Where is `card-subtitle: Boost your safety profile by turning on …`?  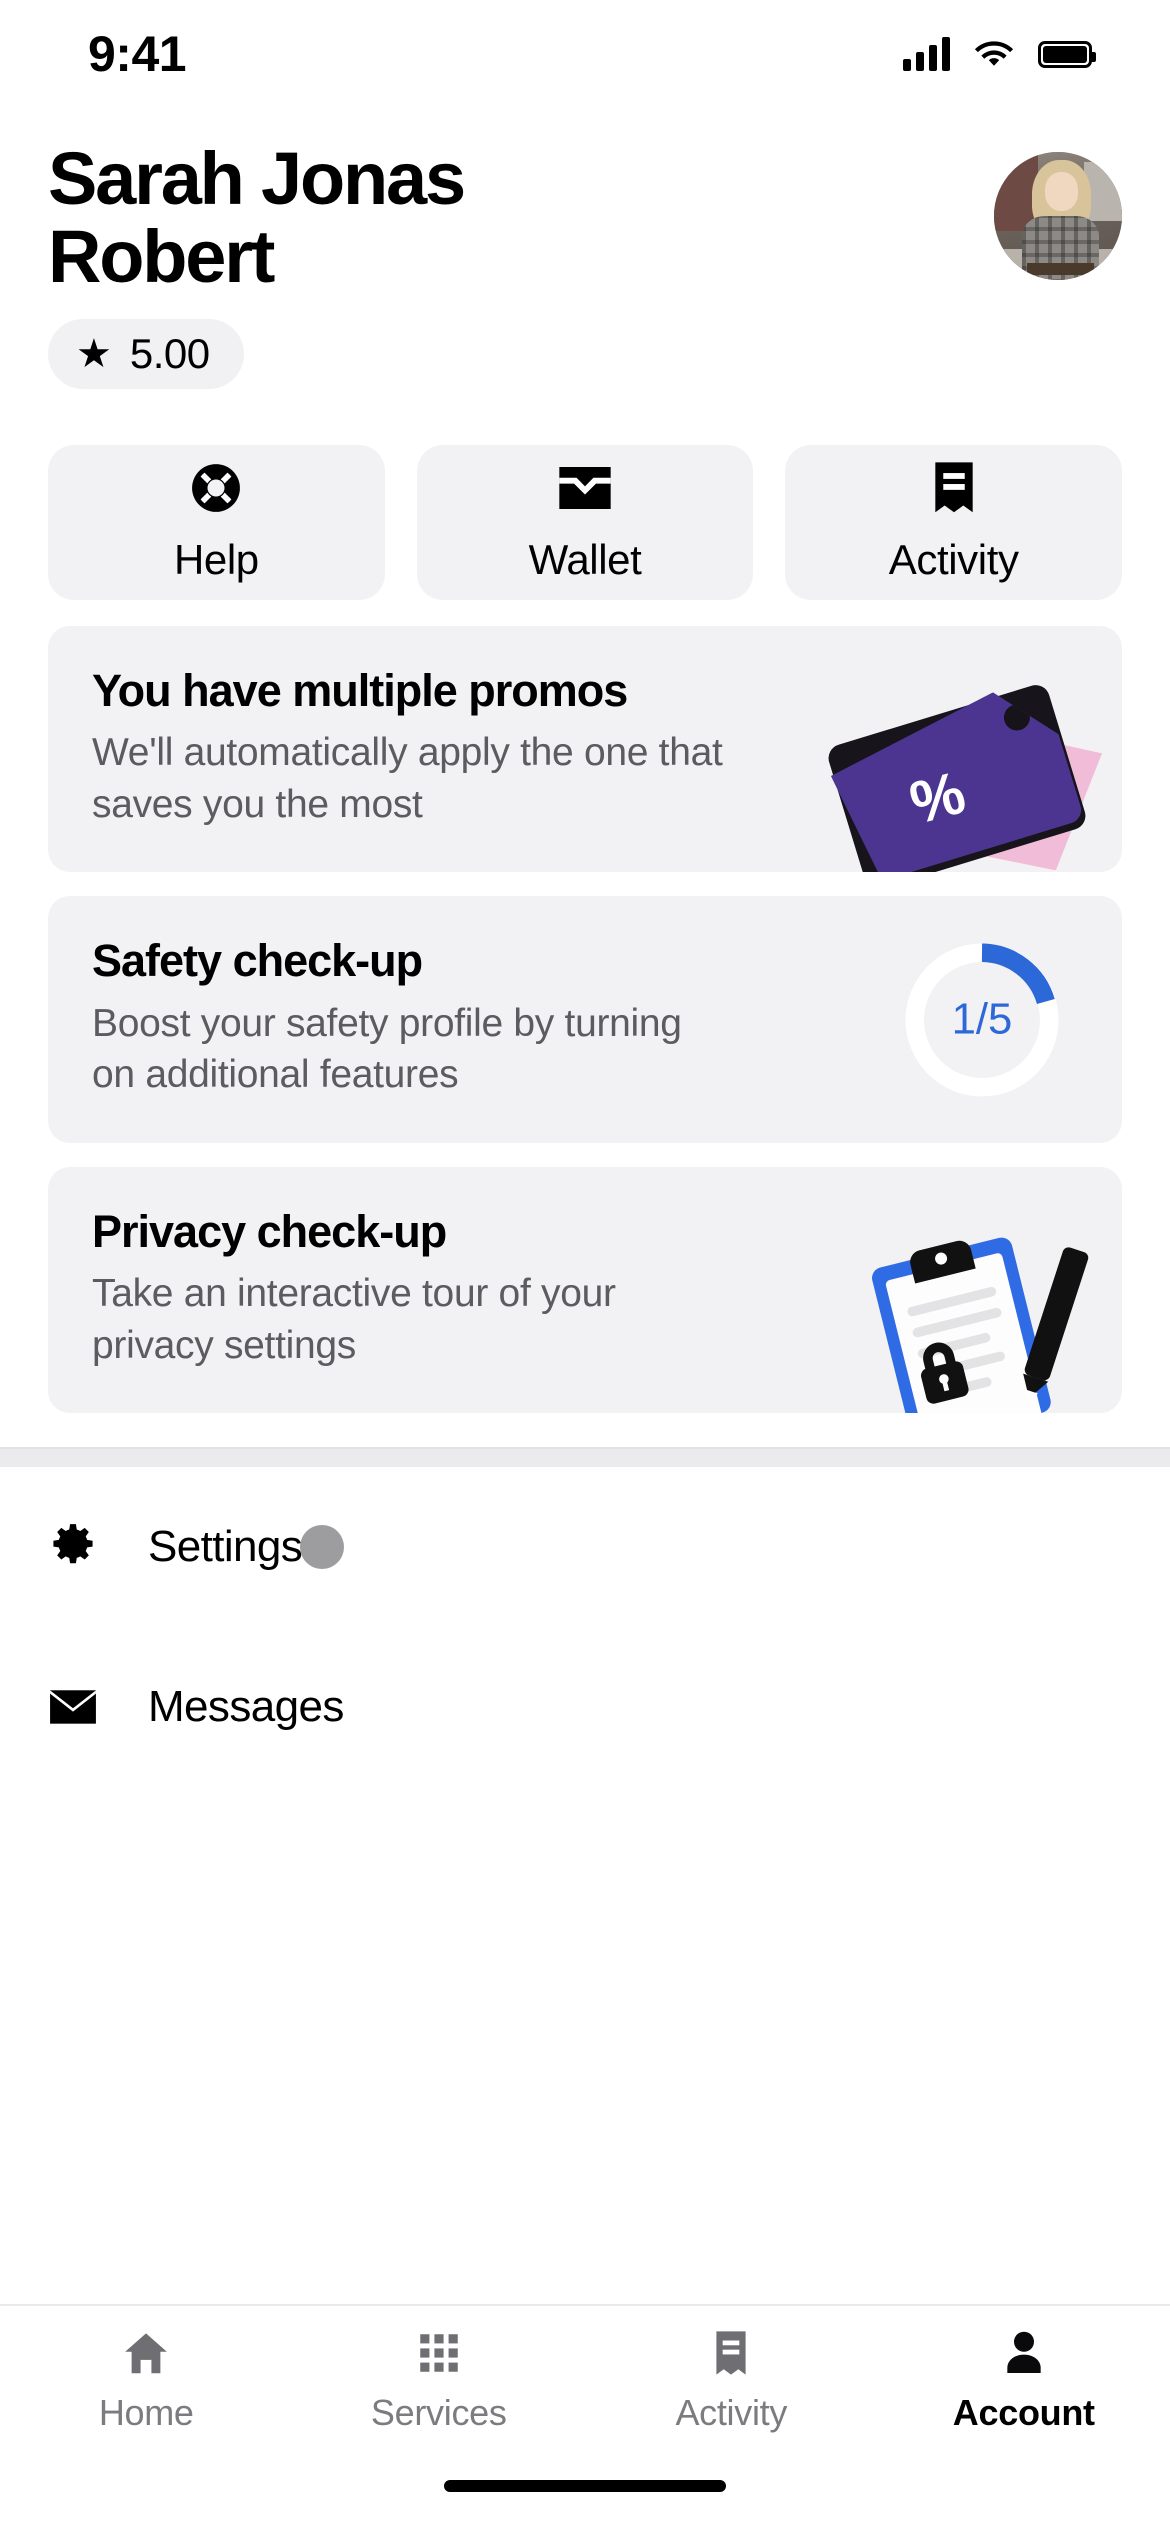
card-subtitle: Boost your safety profile by turning on … is located at coordinates (387, 1049).